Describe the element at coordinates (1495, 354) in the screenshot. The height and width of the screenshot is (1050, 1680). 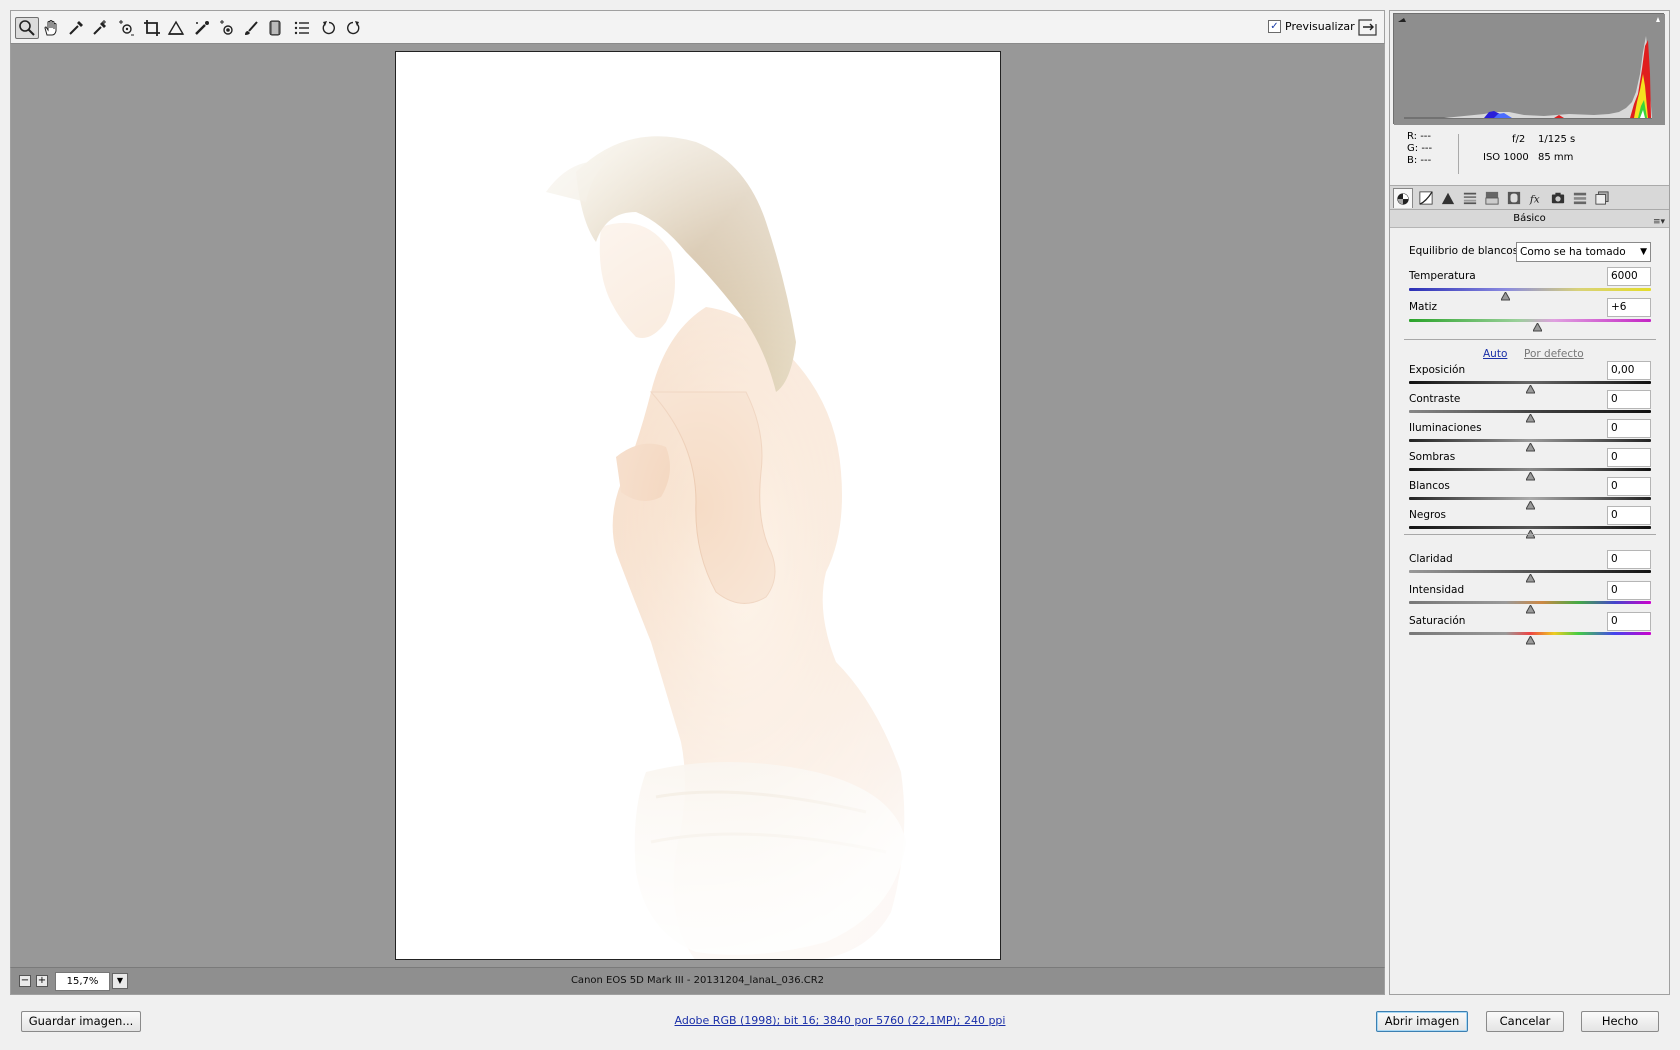
I see `auto-link: Auto` at that location.